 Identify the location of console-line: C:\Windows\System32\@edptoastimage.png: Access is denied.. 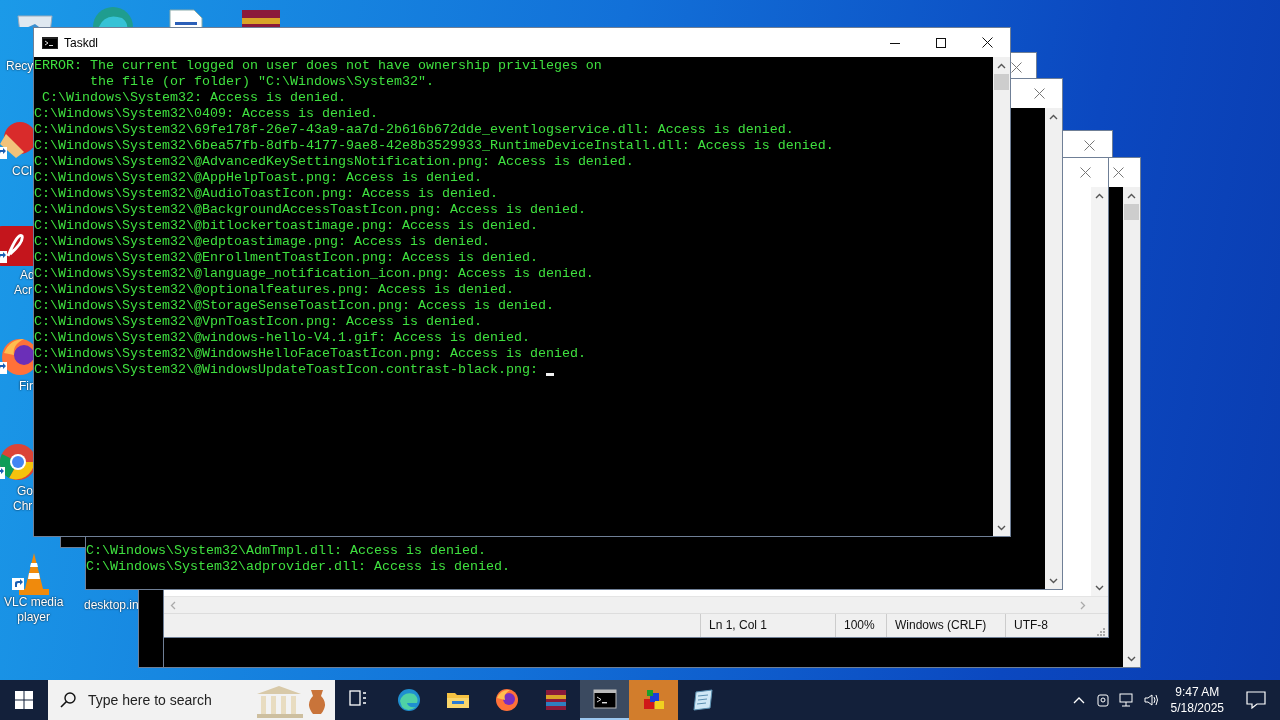
(262, 242).